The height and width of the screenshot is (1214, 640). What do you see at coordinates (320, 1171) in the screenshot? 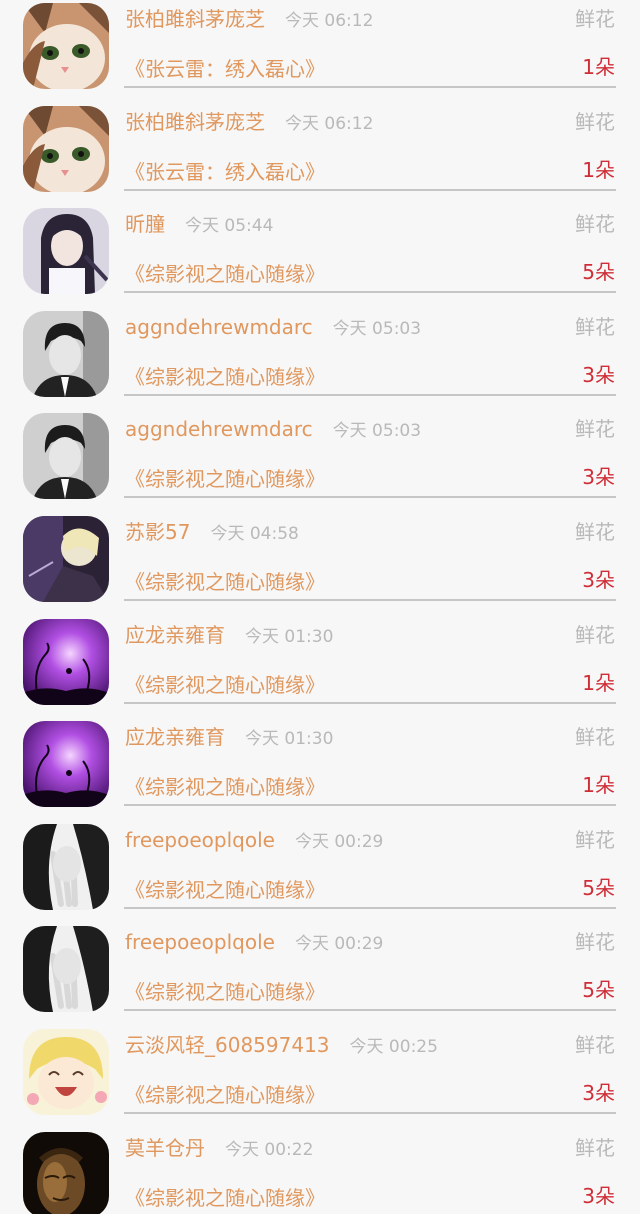
I see `list-item: 莫羊仓丹 今天 00:22 鲜花 《综影视之随心随缘》 3朵` at bounding box center [320, 1171].